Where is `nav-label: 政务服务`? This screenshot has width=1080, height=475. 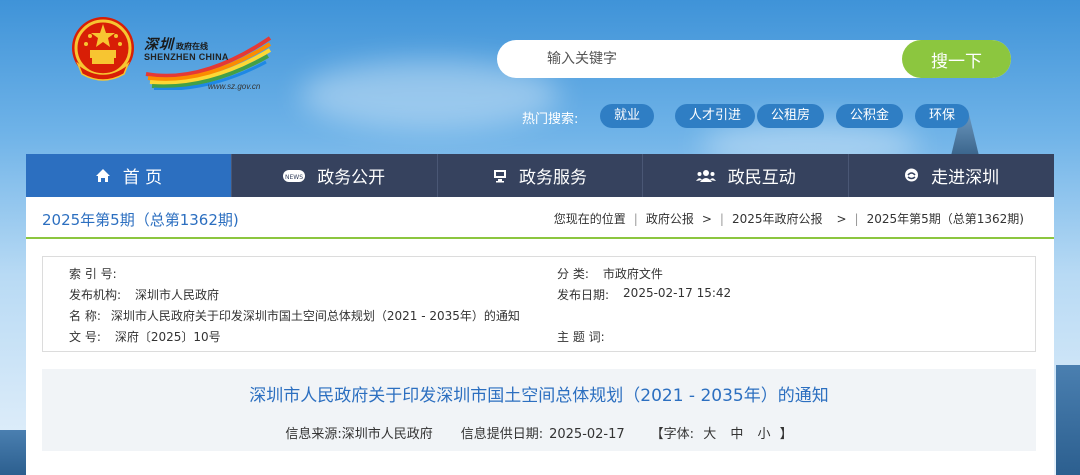 nav-label: 政务服务 is located at coordinates (552, 178).